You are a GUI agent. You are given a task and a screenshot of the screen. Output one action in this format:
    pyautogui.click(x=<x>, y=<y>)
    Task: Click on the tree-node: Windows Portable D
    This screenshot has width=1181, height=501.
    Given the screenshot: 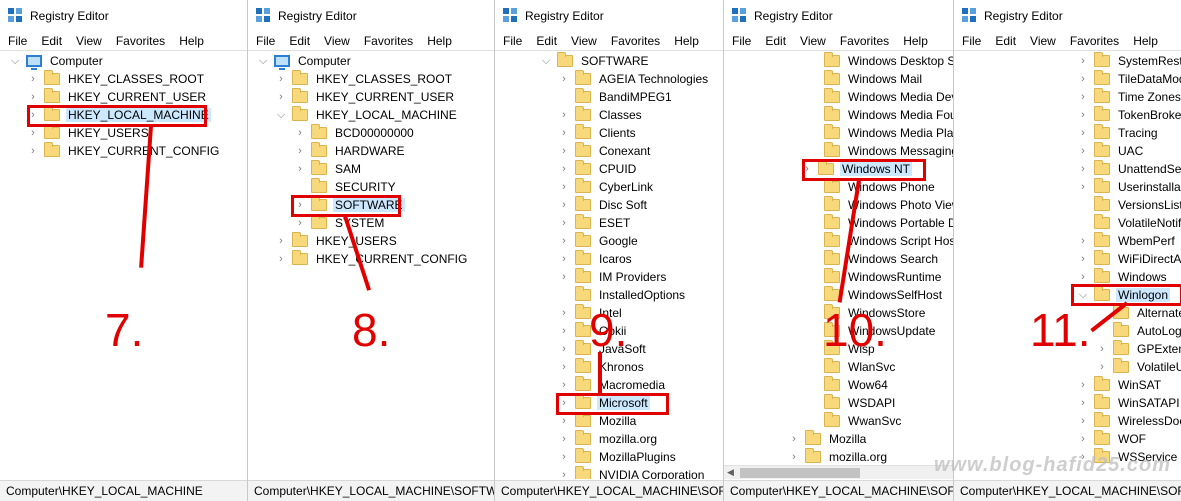 What is the action you would take?
    pyautogui.click(x=879, y=223)
    